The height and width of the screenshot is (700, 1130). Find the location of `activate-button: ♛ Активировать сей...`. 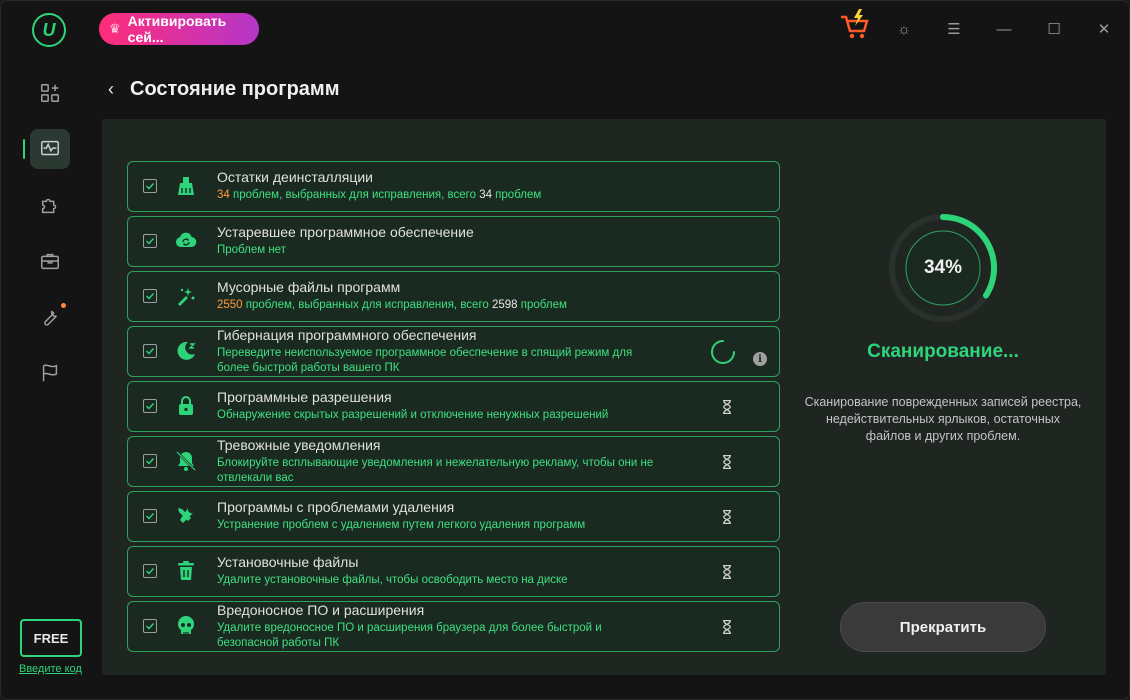

activate-button: ♛ Активировать сей... is located at coordinates (179, 29).